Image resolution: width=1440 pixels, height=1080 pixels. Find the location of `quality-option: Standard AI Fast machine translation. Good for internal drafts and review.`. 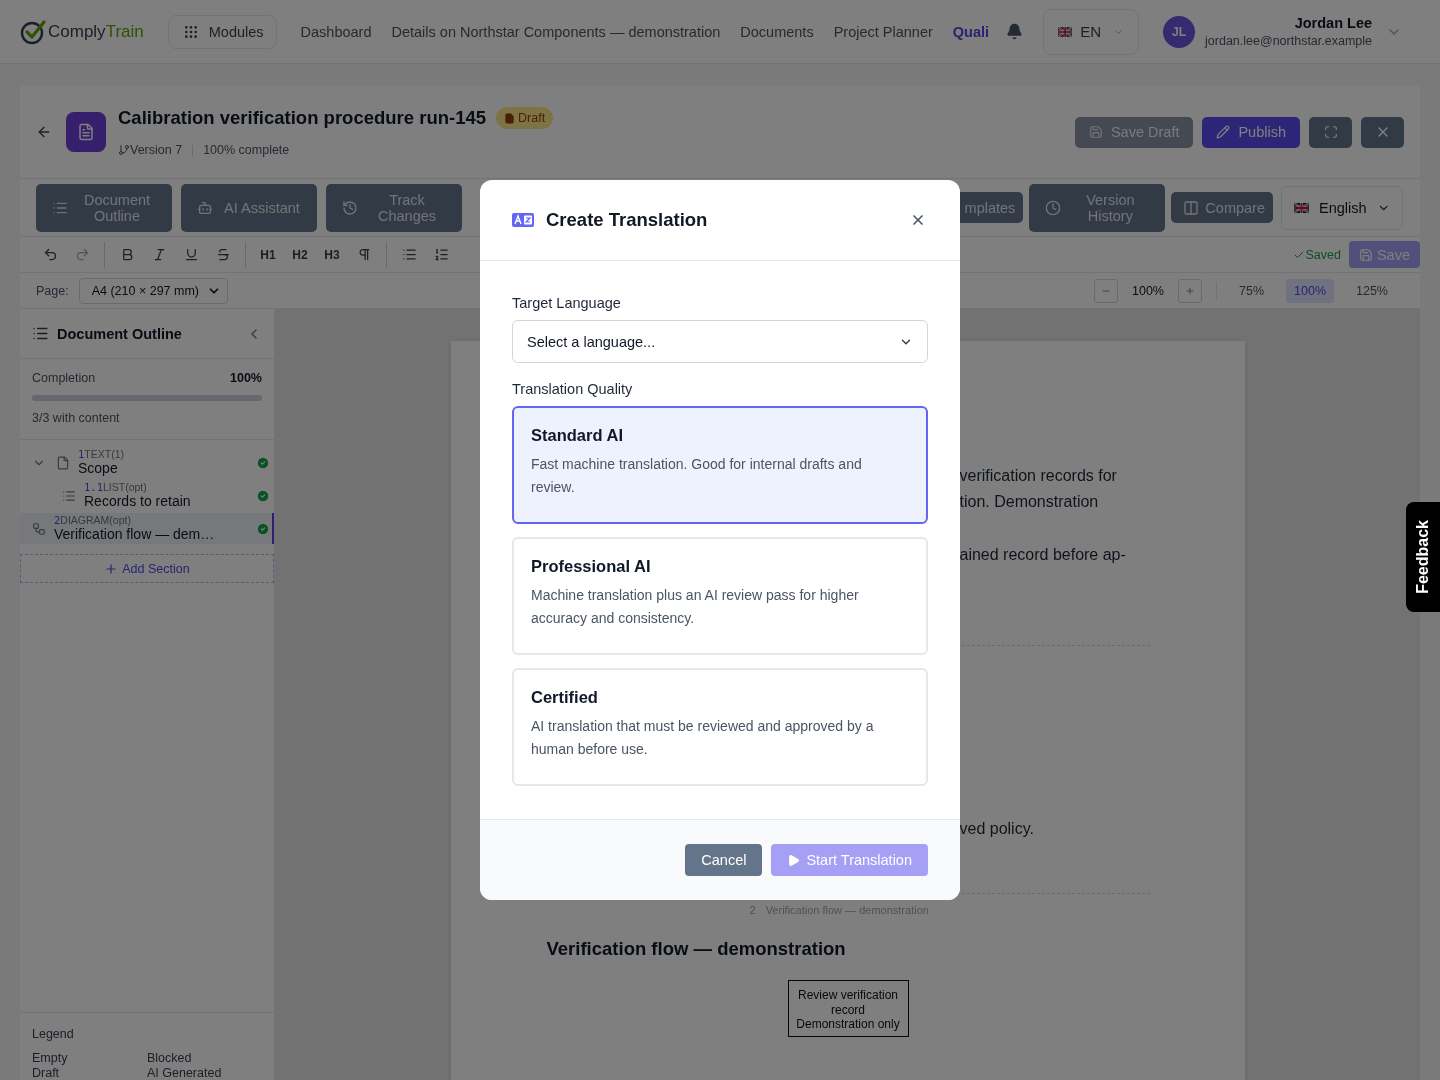

quality-option: Standard AI Fast machine translation. Good for internal drafts and review. is located at coordinates (720, 465).